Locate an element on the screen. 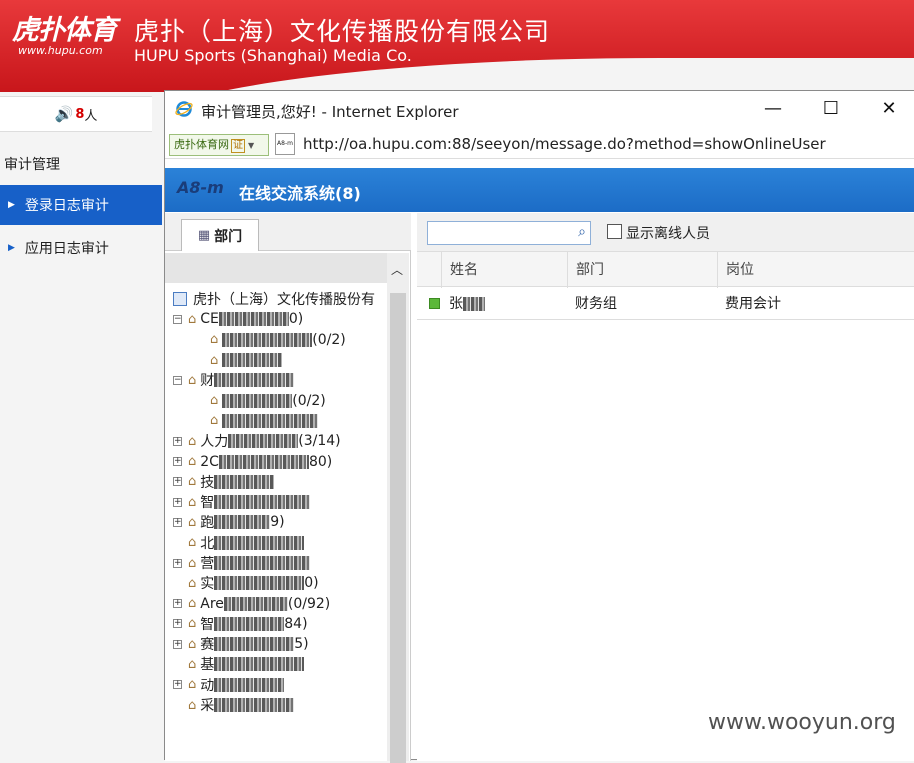 The image size is (914, 763). tree-node: + ⌂ 跑 9) is located at coordinates (280, 522).